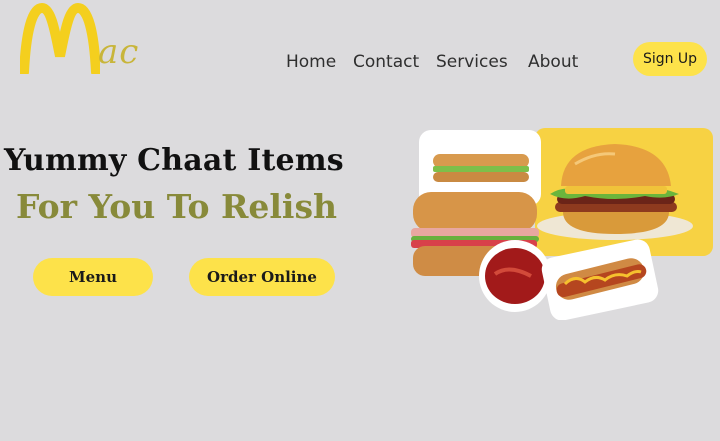  I want to click on menu-button: Menu, so click(93, 277).